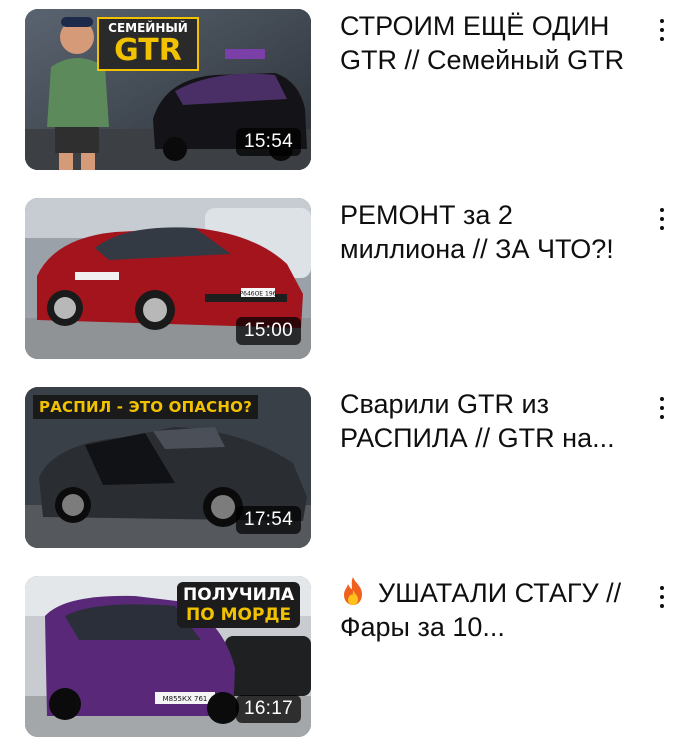  What do you see at coordinates (168, 89) in the screenshot?
I see `video-thumbnail: СЕМЕЙНЫЙ GTR 15:54` at bounding box center [168, 89].